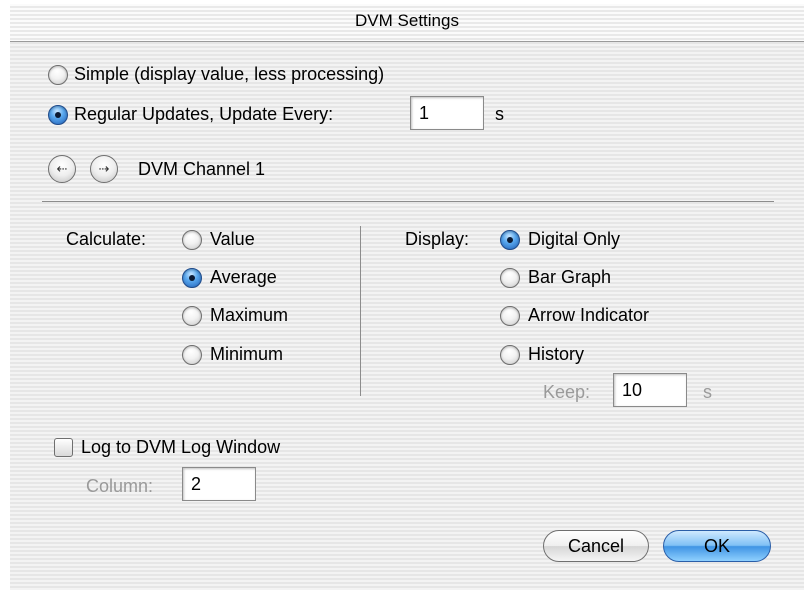 This screenshot has height=590, width=804. What do you see at coordinates (180, 447) in the screenshot?
I see `log-window-label: Log to DVM Log Window` at bounding box center [180, 447].